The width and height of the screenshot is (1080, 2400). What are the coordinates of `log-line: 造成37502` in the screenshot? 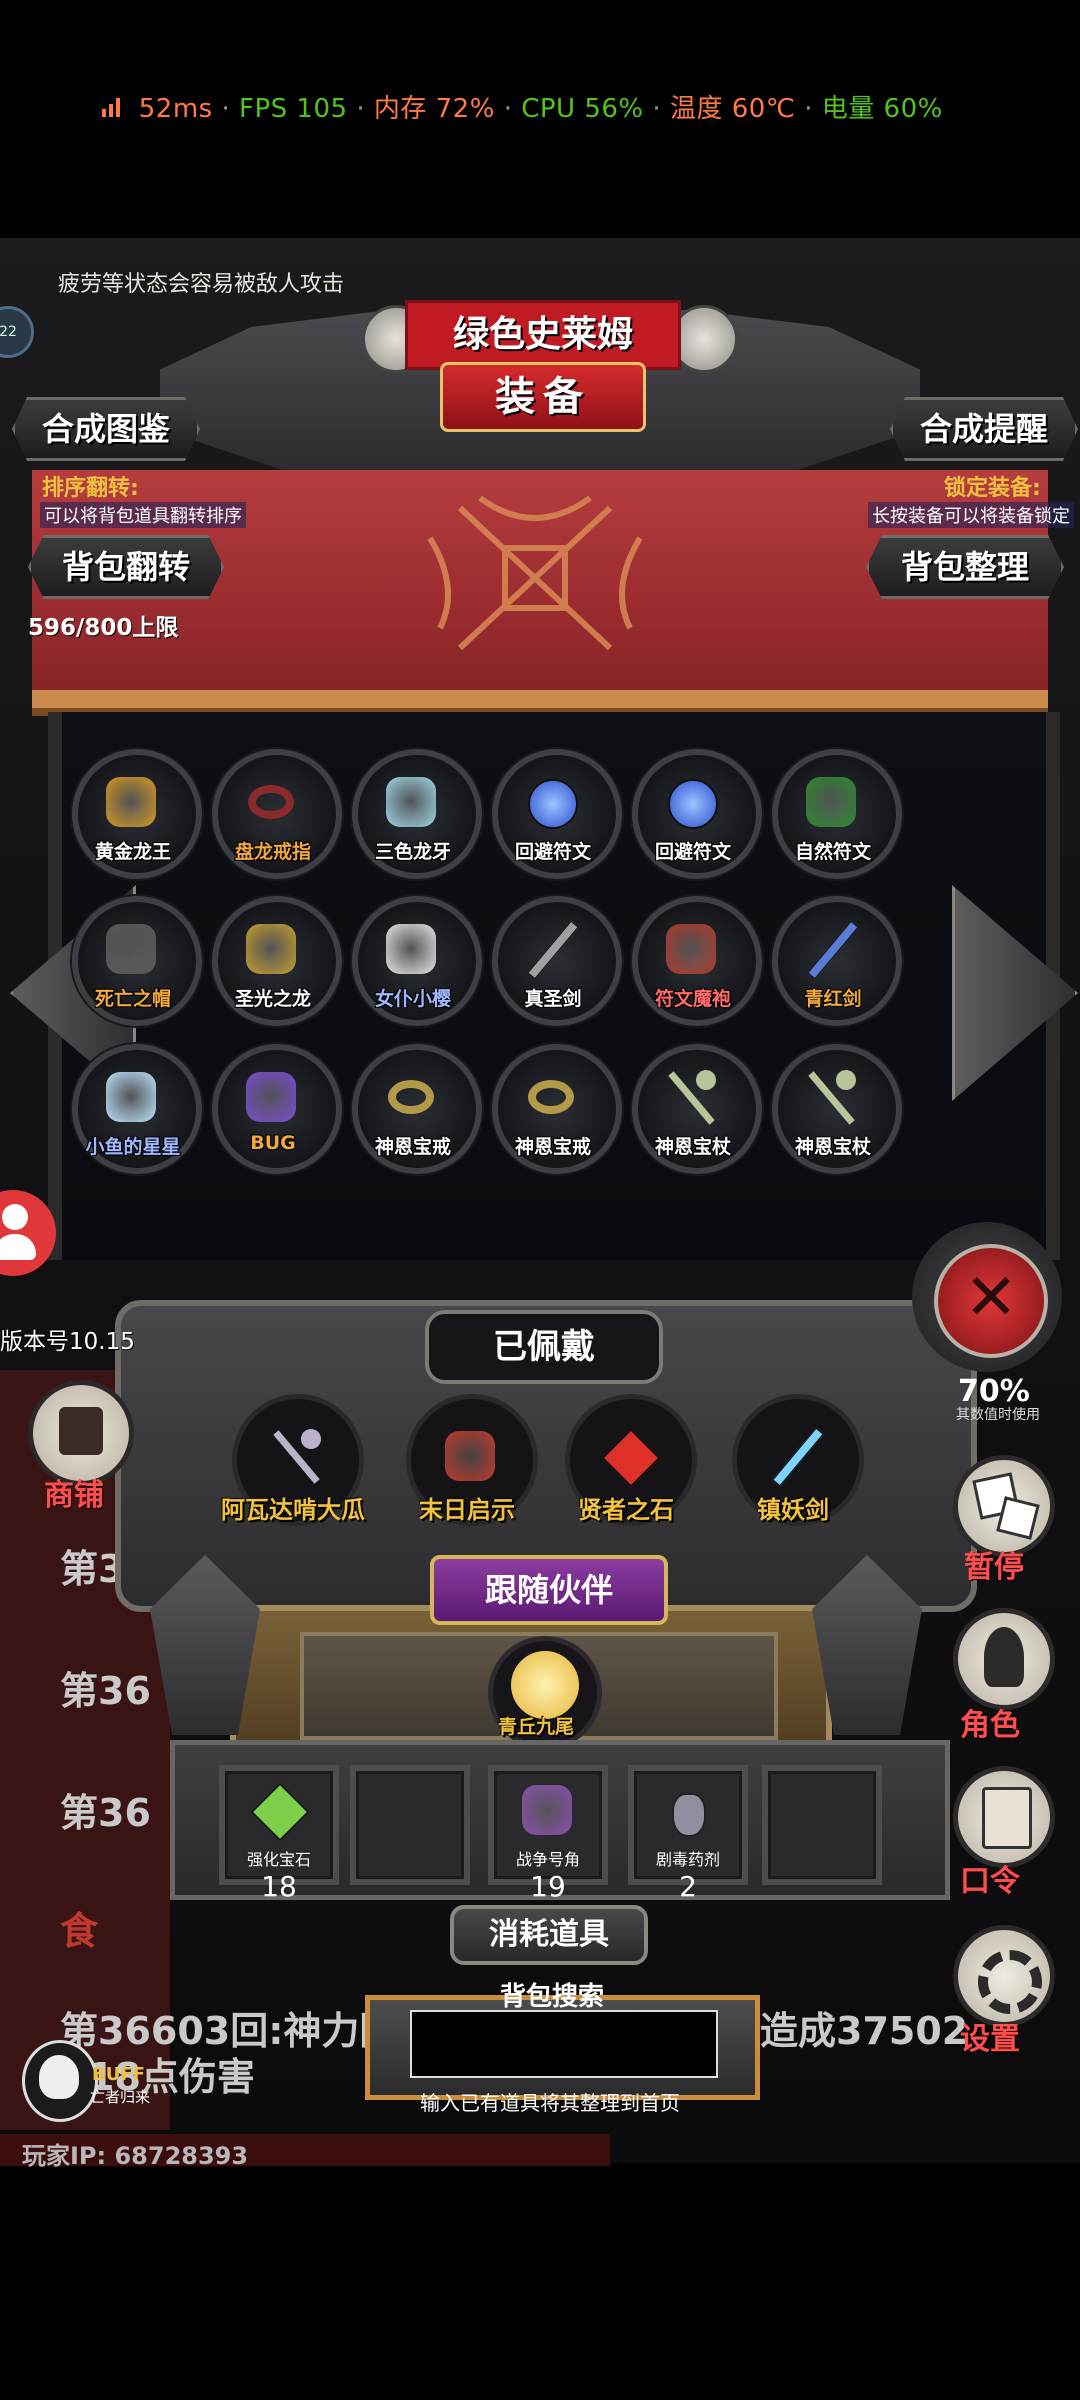 It's located at (864, 2031).